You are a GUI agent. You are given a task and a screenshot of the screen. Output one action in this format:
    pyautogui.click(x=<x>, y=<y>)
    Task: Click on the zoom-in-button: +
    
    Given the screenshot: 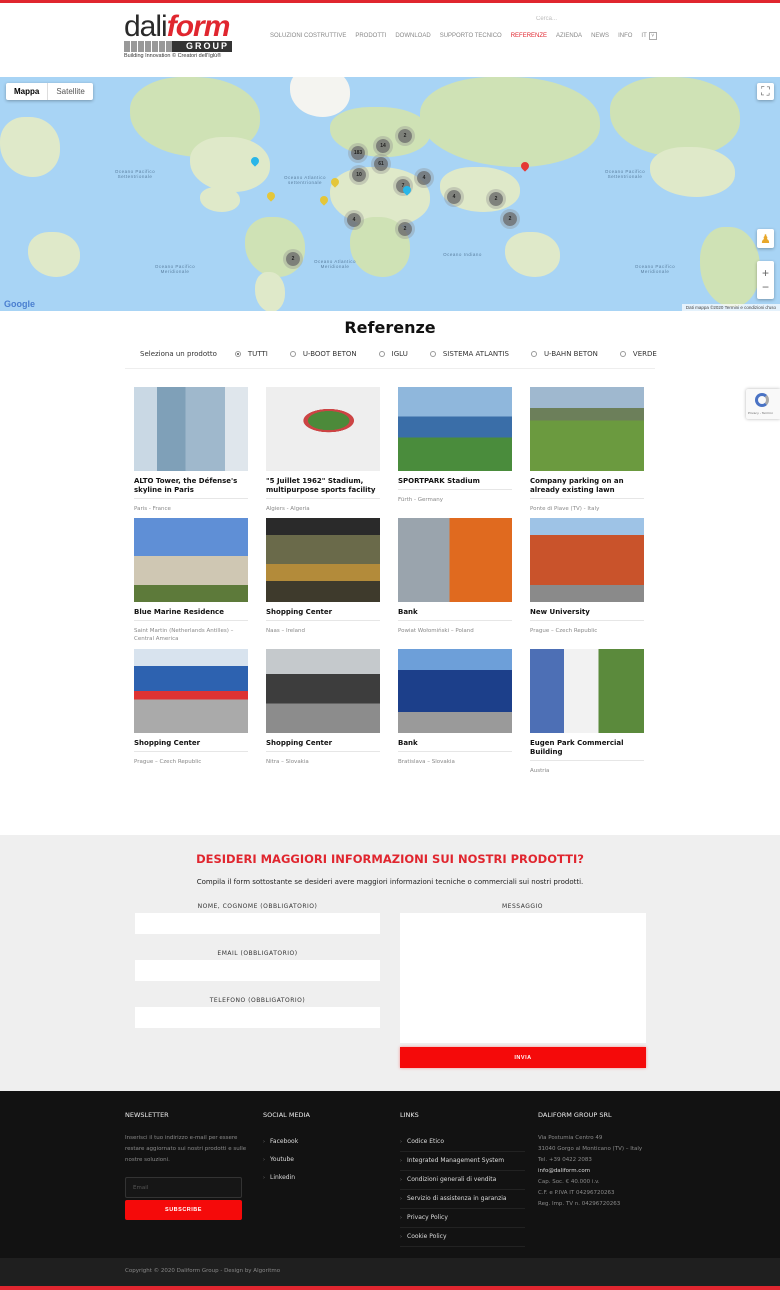 What is the action you would take?
    pyautogui.click(x=765, y=273)
    